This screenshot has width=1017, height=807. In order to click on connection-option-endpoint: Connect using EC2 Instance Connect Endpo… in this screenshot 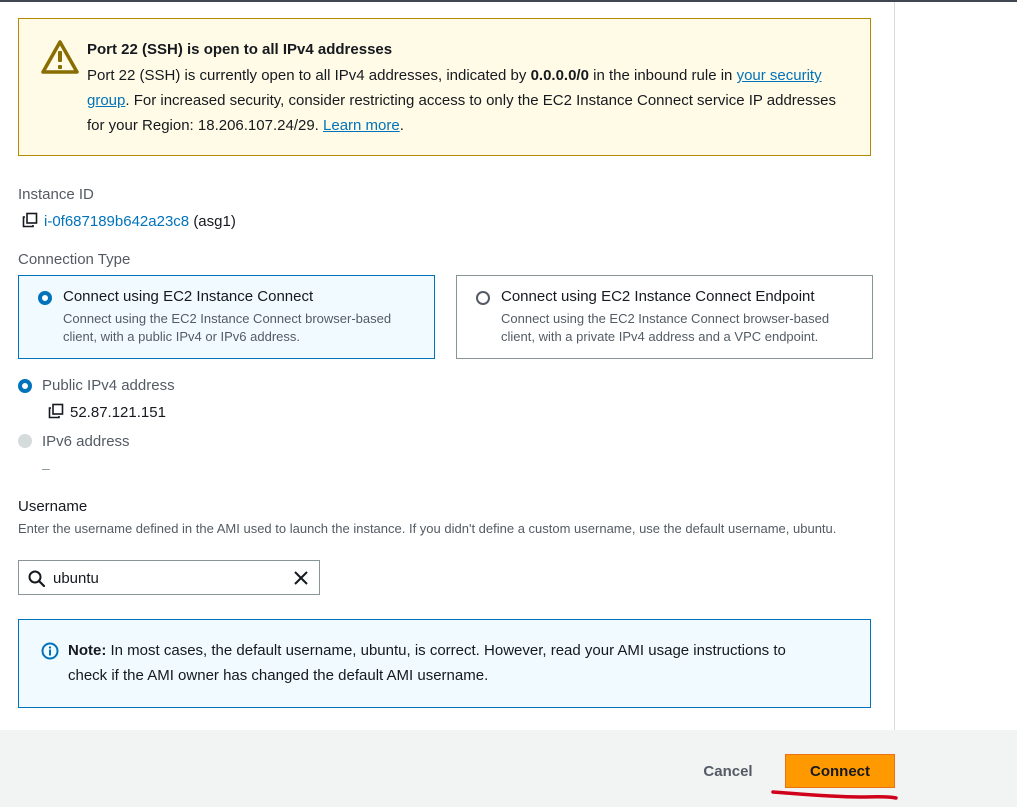, I will do `click(664, 317)`.